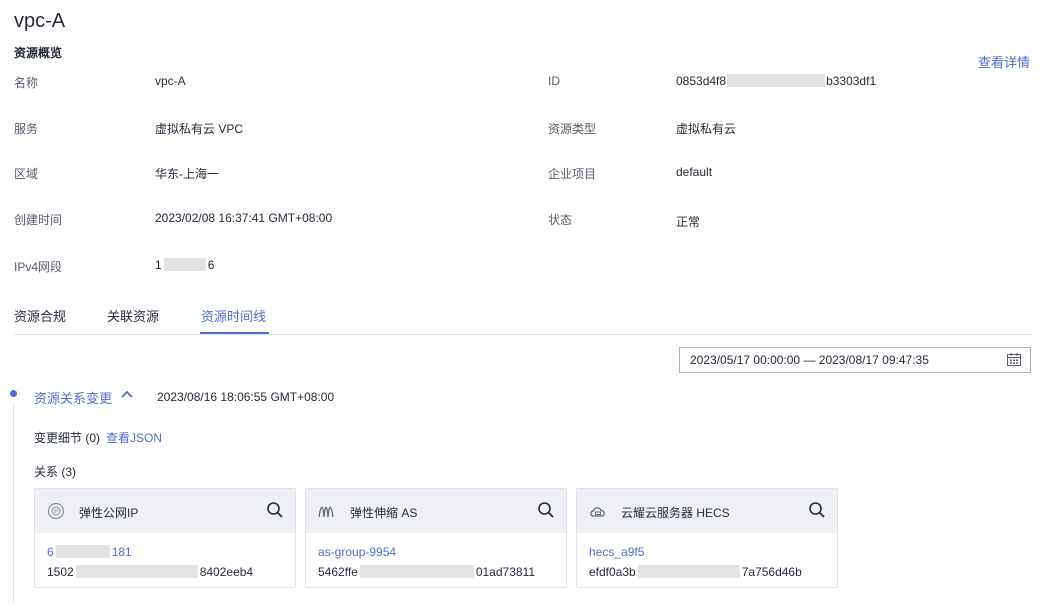 The width and height of the screenshot is (1042, 611). What do you see at coordinates (13, 502) in the screenshot?
I see `timeline-line` at bounding box center [13, 502].